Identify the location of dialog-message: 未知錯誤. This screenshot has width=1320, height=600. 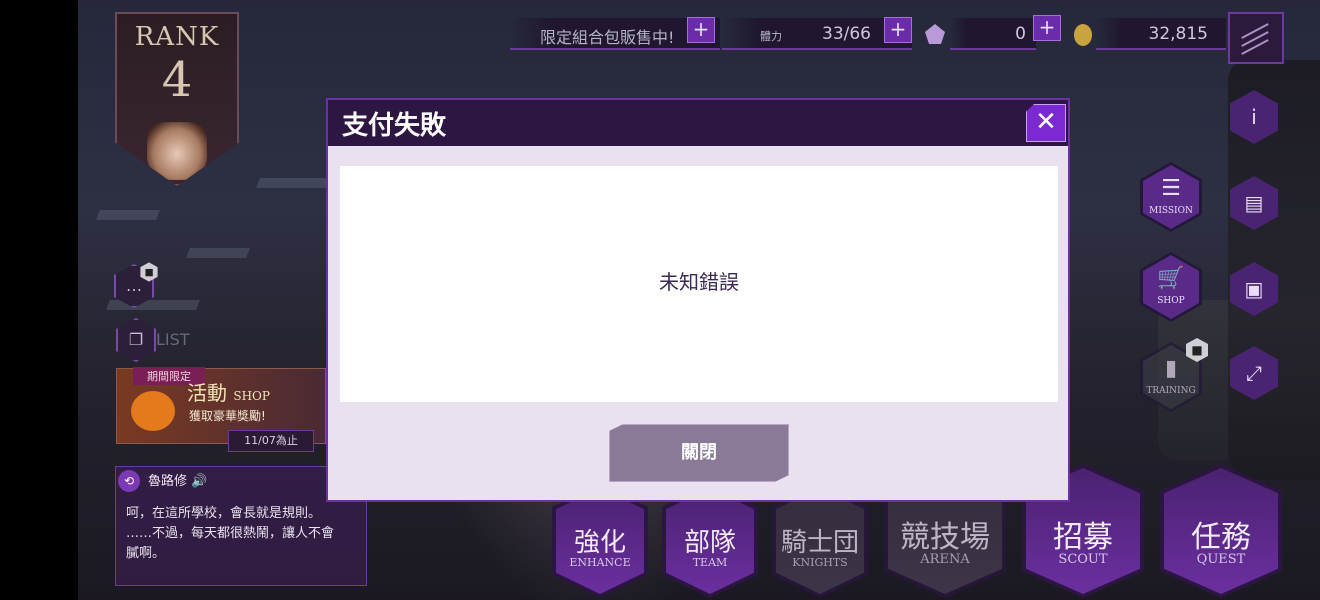
(699, 282).